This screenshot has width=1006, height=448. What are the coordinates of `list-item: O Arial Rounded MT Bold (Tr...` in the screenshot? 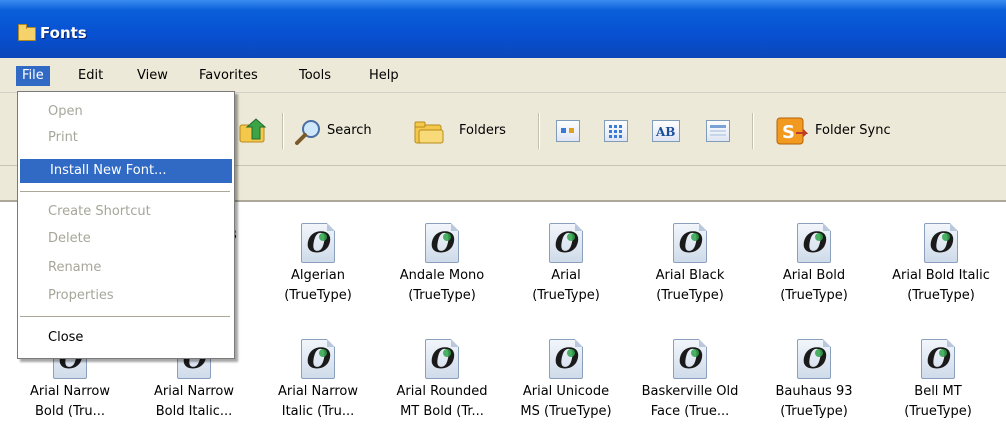 It's located at (442, 380).